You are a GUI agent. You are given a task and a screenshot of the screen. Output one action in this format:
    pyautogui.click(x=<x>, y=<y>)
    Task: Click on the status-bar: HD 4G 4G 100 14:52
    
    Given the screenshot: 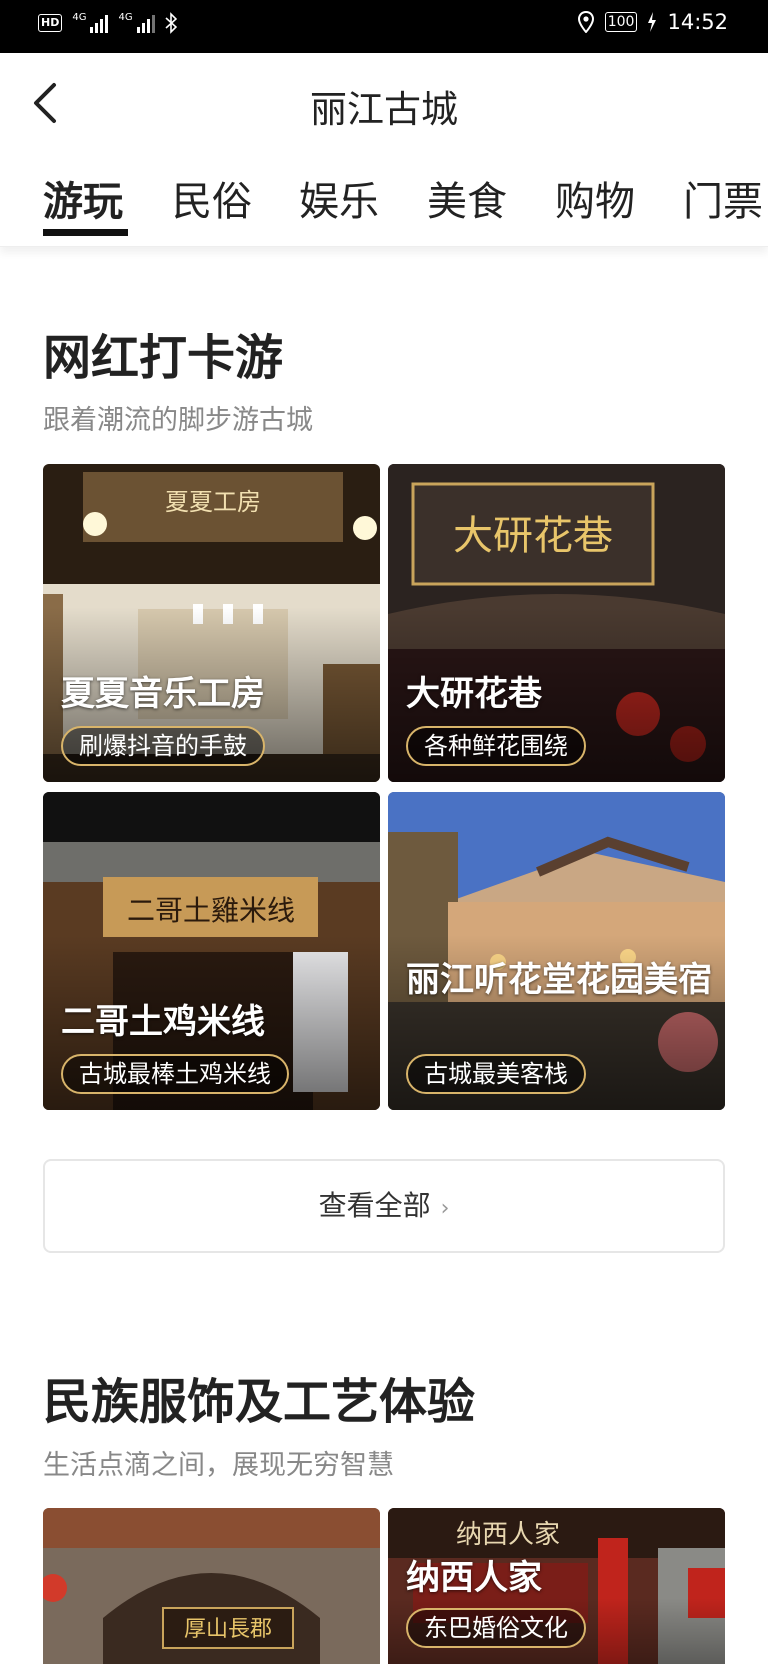 What is the action you would take?
    pyautogui.click(x=384, y=26)
    